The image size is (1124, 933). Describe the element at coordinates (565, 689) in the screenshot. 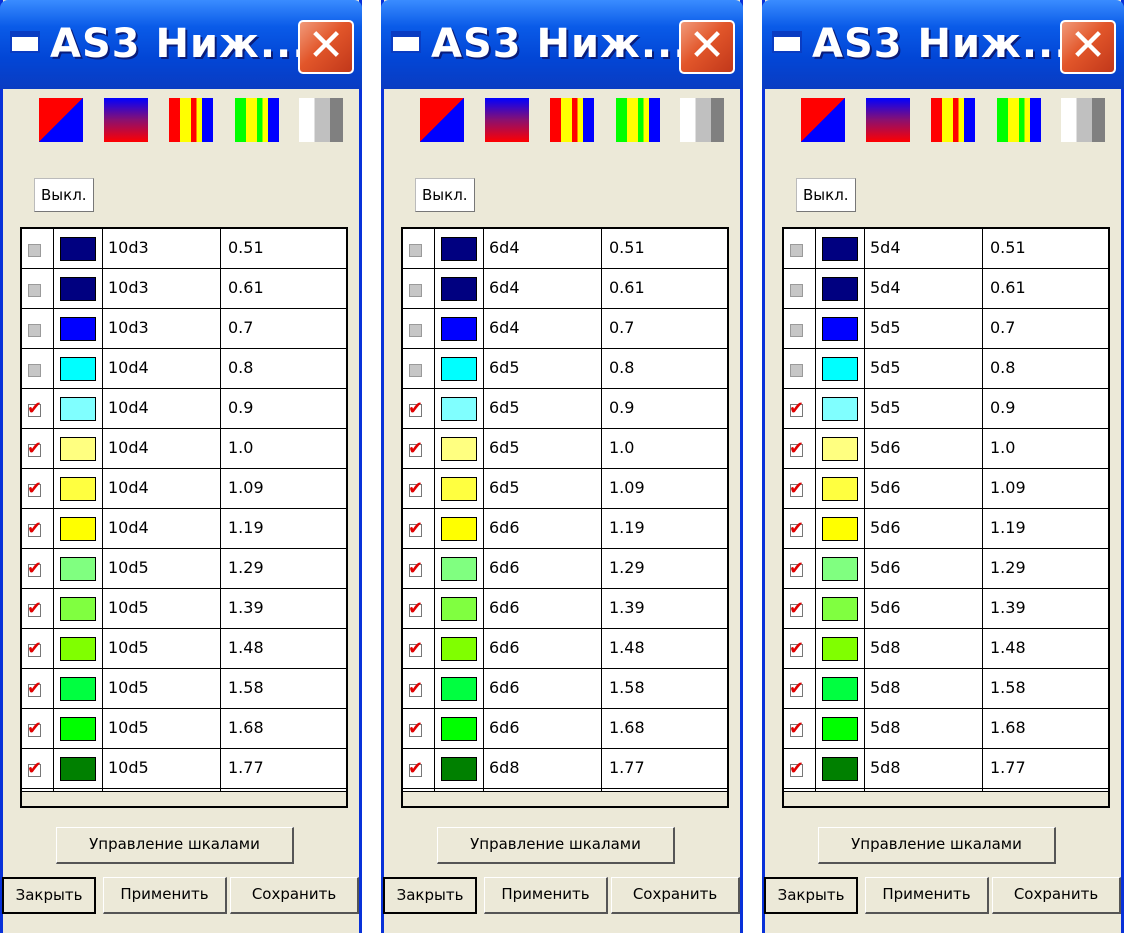

I see `scale-row: ✔ 6d6 1.58` at that location.